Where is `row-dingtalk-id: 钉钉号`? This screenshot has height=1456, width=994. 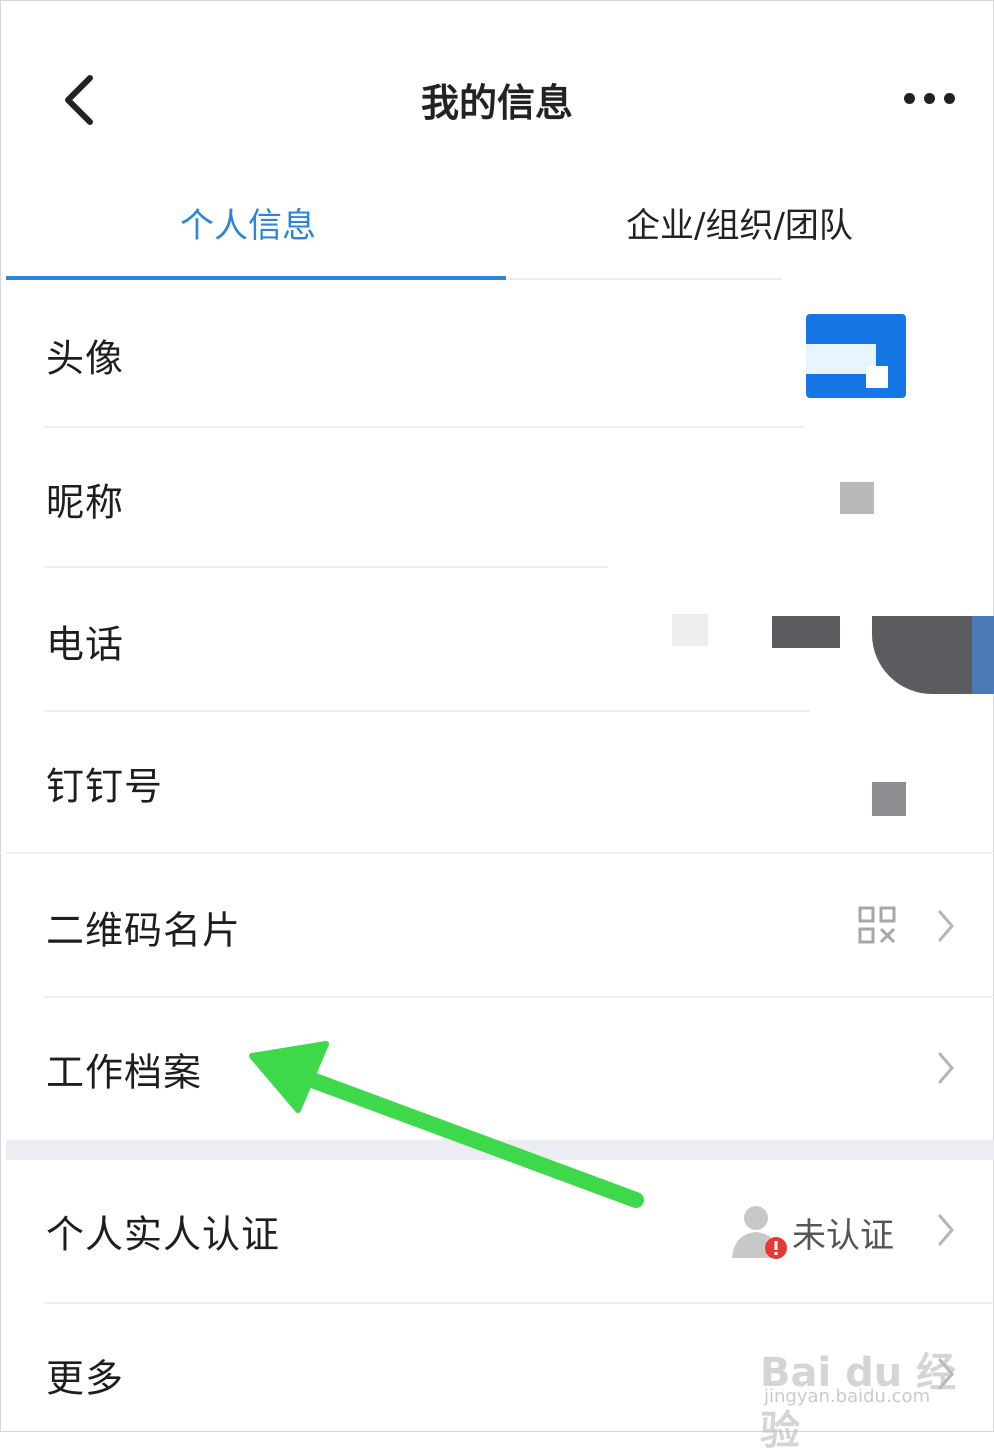 row-dingtalk-id: 钉钉号 is located at coordinates (497, 783).